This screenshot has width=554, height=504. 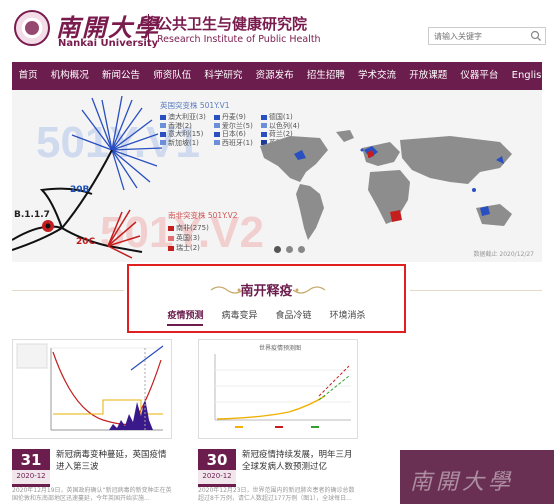 What do you see at coordinates (237, 125) in the screenshot?
I see `legend-item: 爱尔兰(5)` at bounding box center [237, 125].